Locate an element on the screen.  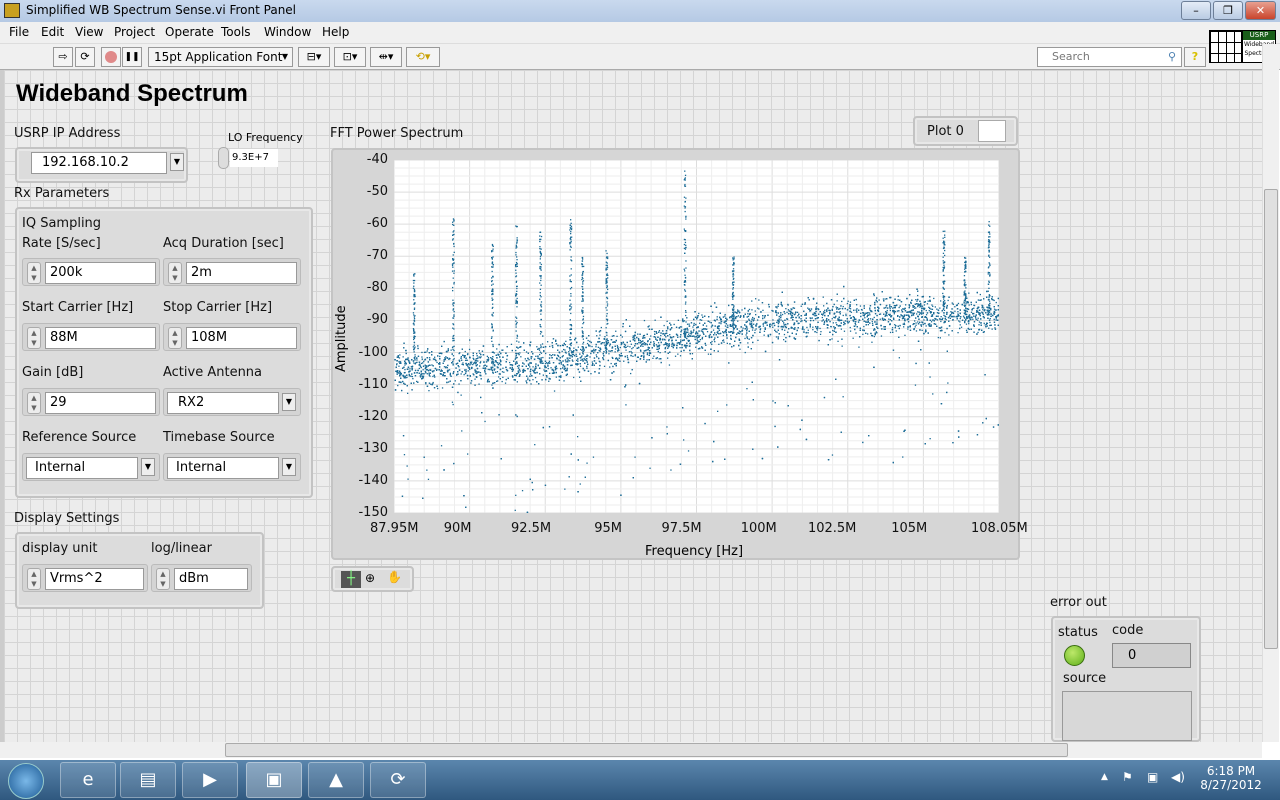
ref-dropdown-button: ▼ is located at coordinates (148, 467).